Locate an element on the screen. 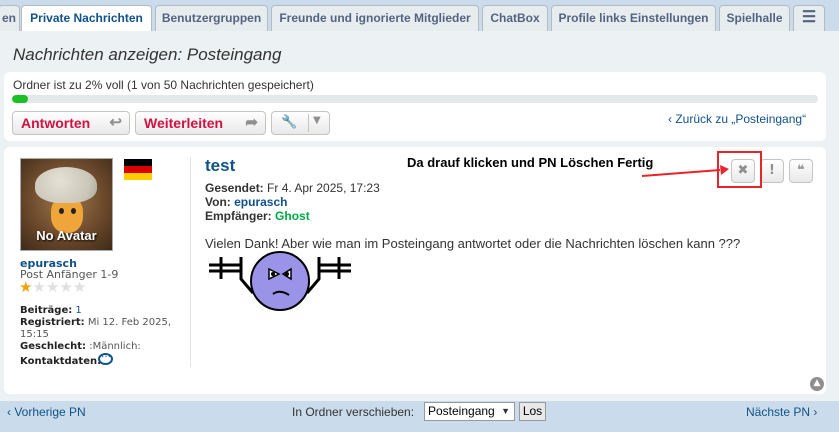 Image resolution: width=839 pixels, height=432 pixels. next-pm-link: Nächste PN › is located at coordinates (781, 412).